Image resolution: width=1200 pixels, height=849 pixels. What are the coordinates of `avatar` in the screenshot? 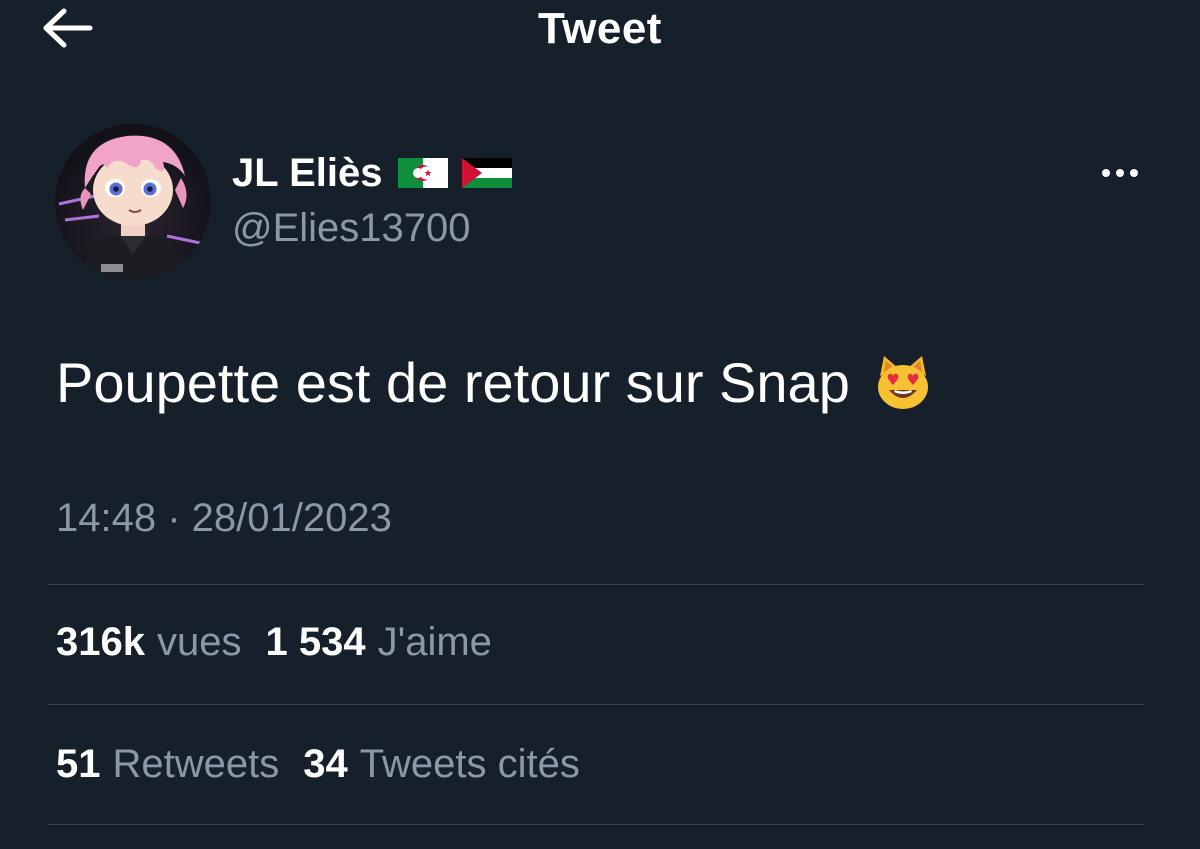 It's located at (133, 202).